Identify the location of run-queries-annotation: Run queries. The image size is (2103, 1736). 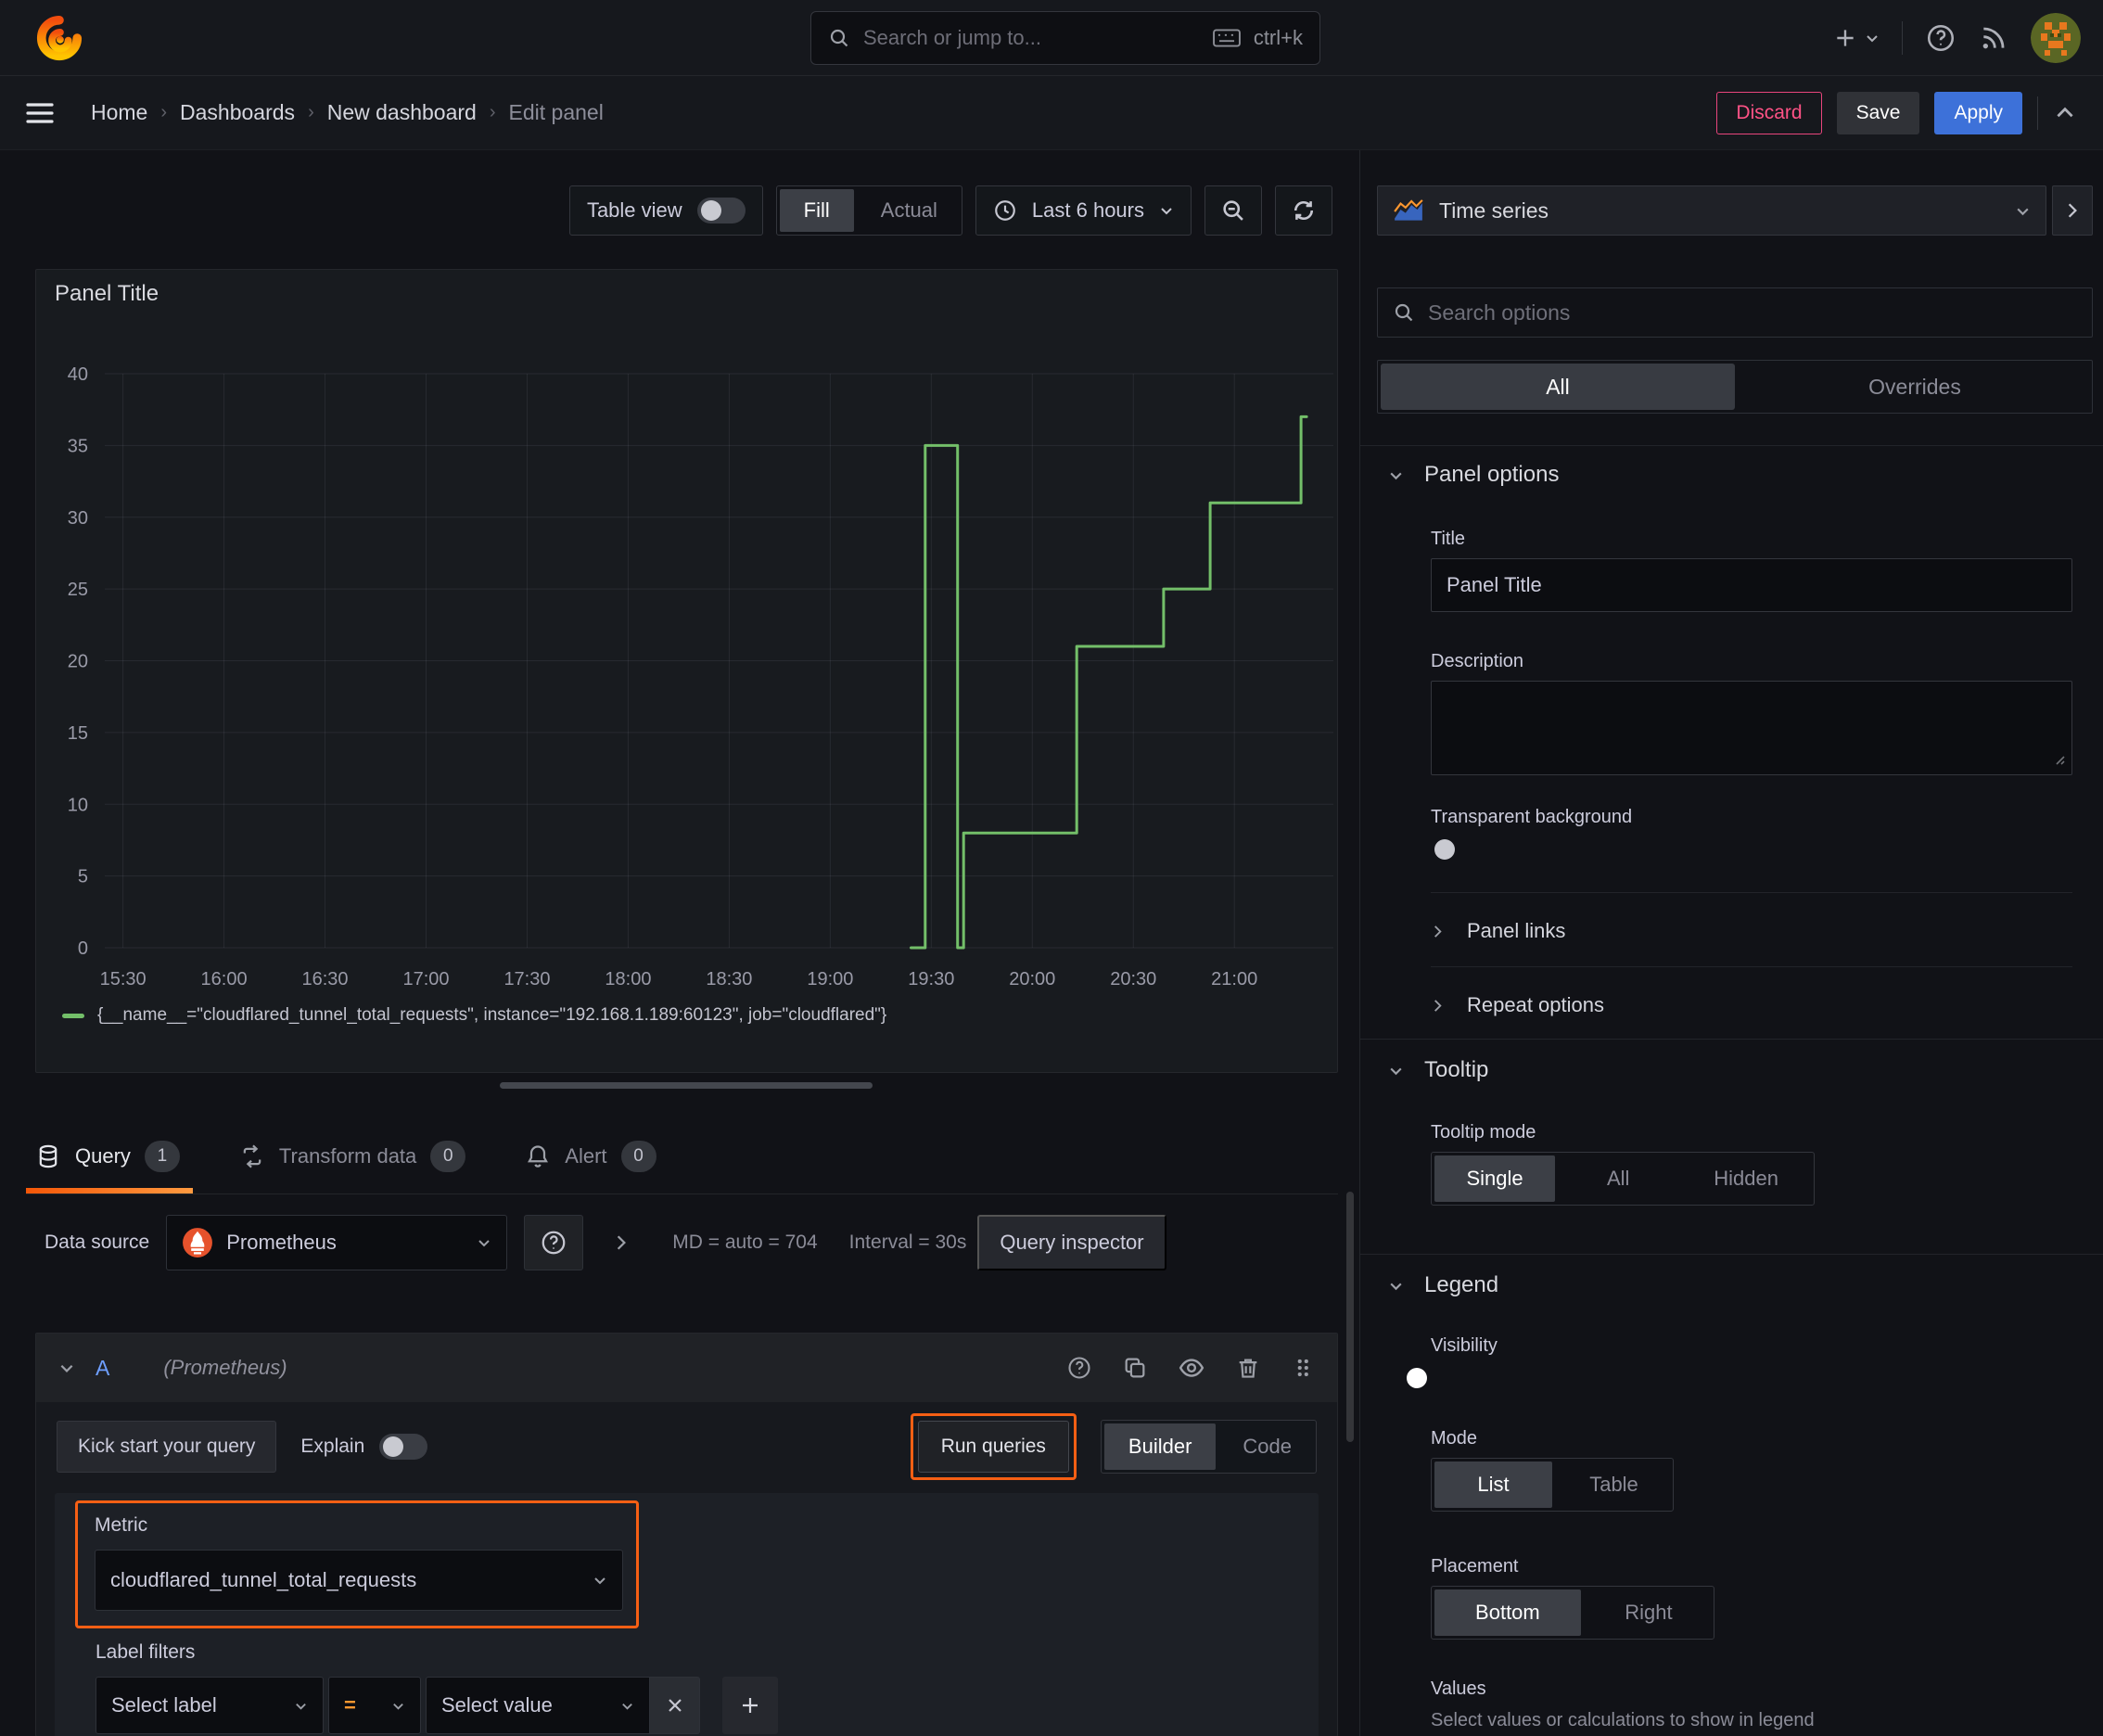
(993, 1446).